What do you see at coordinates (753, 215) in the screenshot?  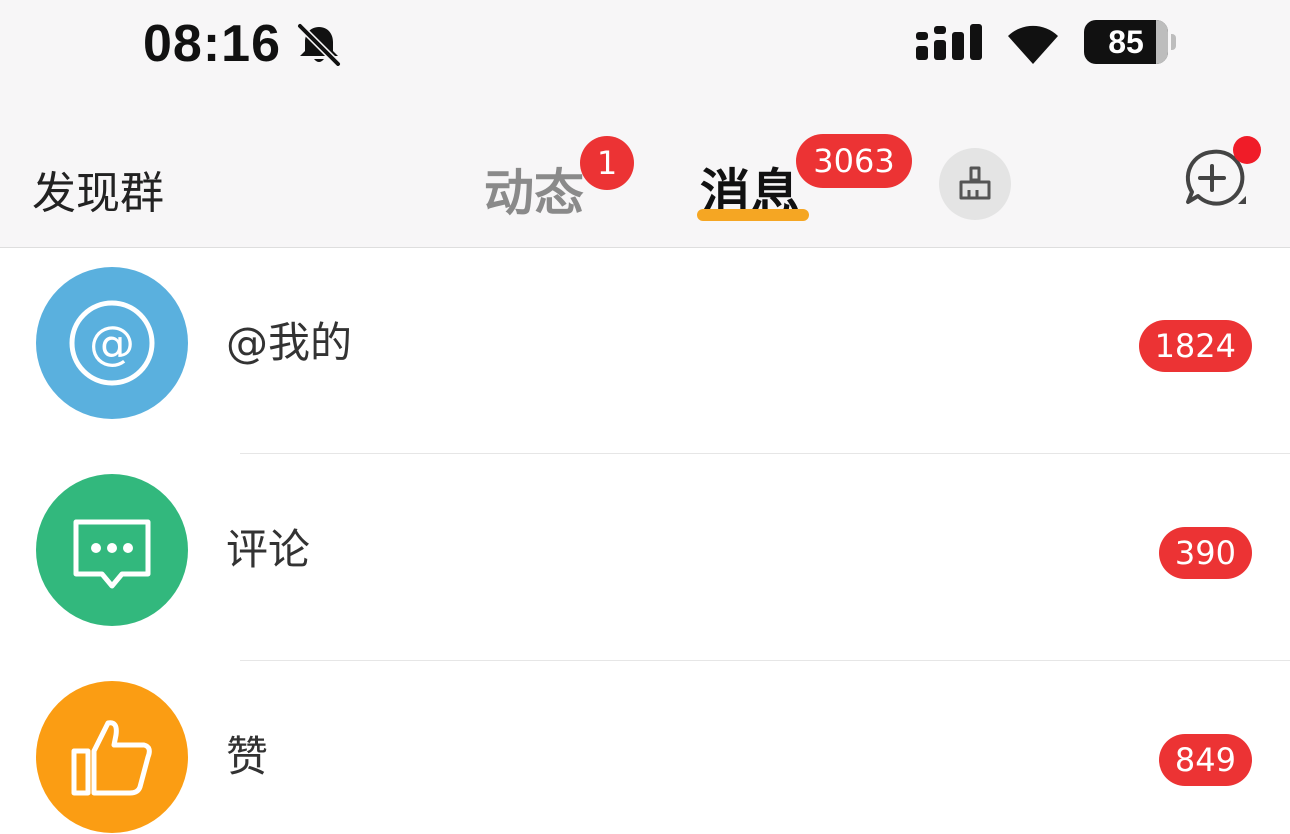 I see `active-tab-indicator` at bounding box center [753, 215].